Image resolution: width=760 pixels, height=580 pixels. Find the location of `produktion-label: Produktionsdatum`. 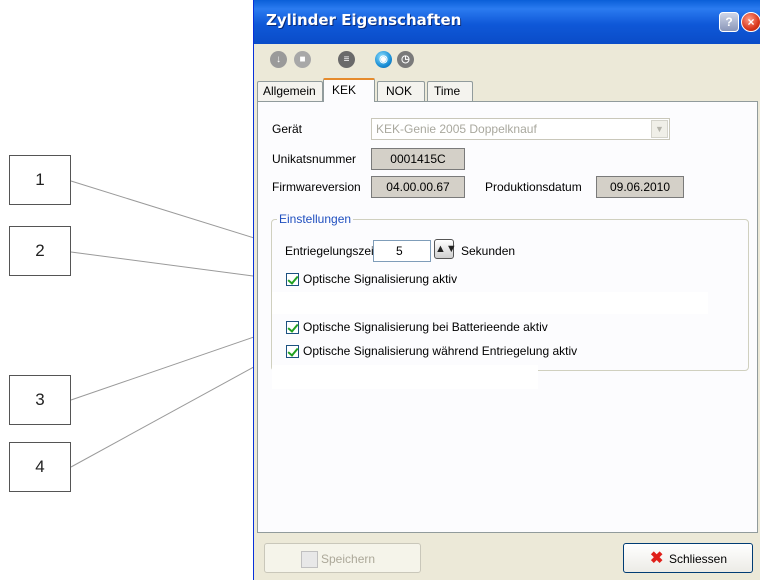

produktion-label: Produktionsdatum is located at coordinates (533, 187).